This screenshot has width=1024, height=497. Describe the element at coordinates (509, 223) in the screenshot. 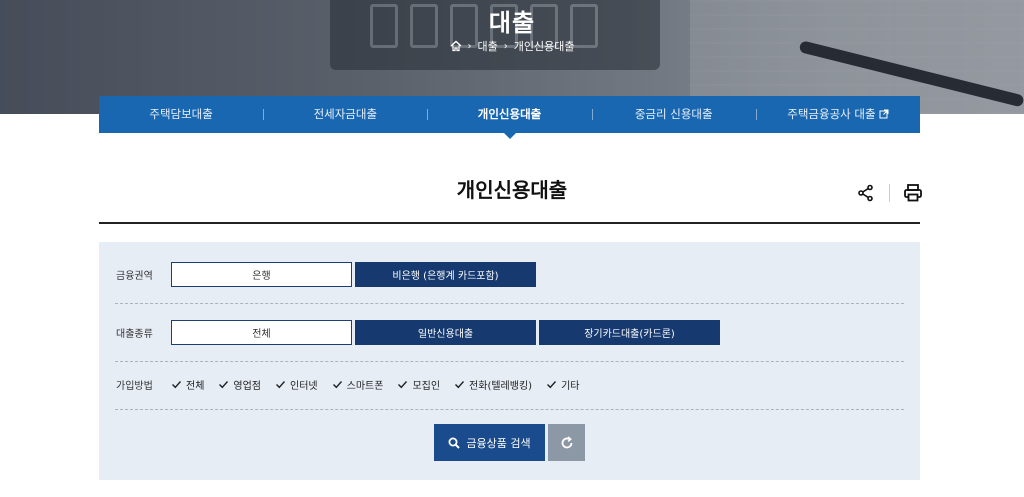

I see `title-divider` at that location.